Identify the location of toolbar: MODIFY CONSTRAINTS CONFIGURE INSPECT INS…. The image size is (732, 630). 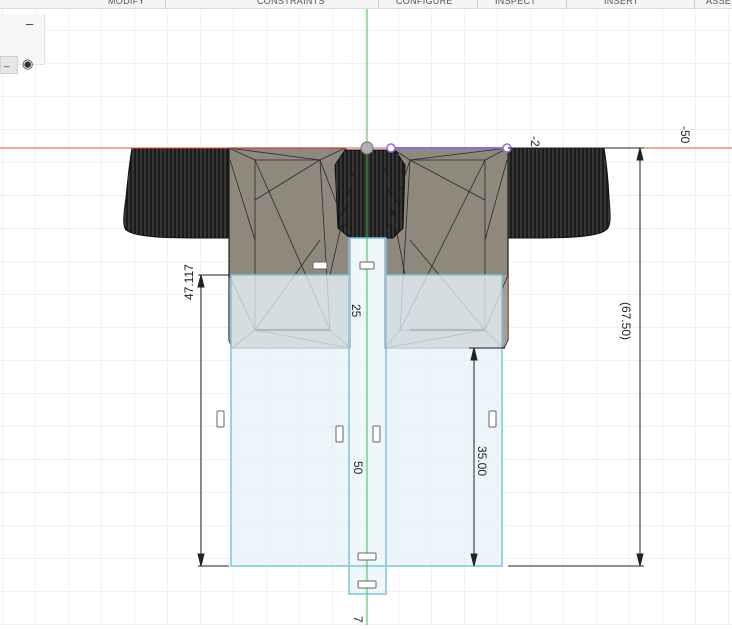
(366, 4).